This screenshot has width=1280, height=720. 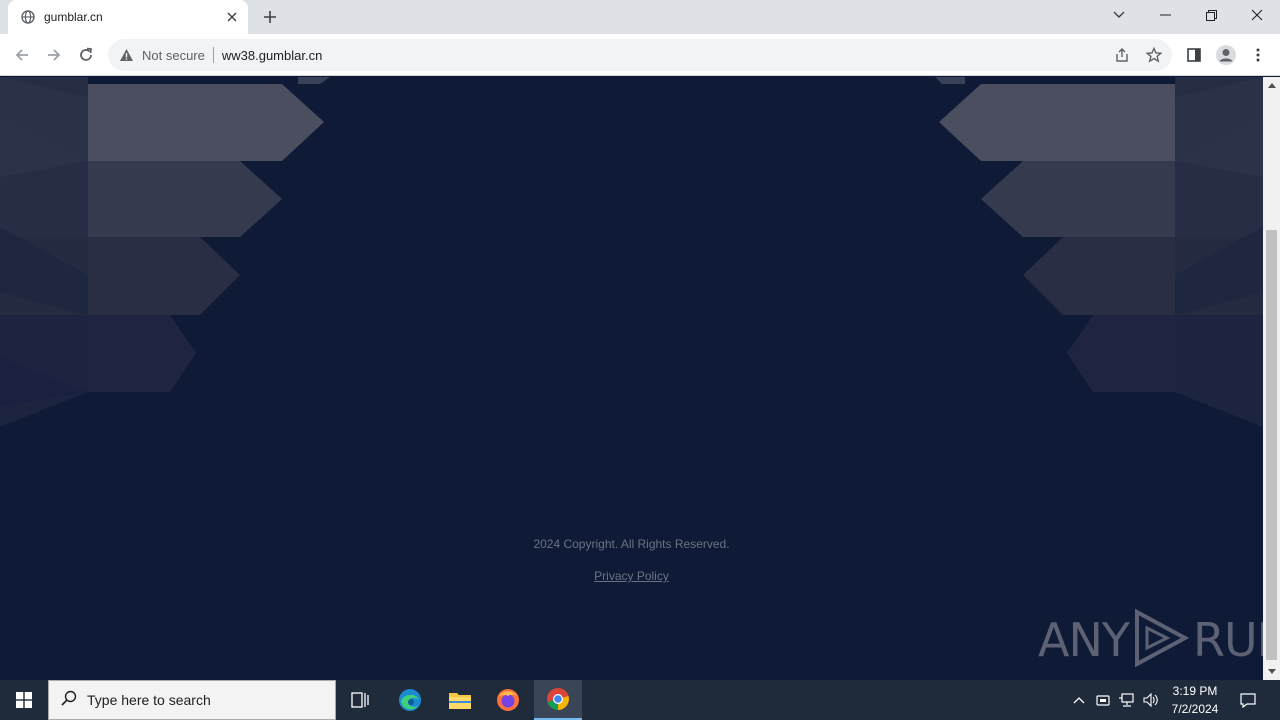 I want to click on minimize-button, so click(x=1165, y=15).